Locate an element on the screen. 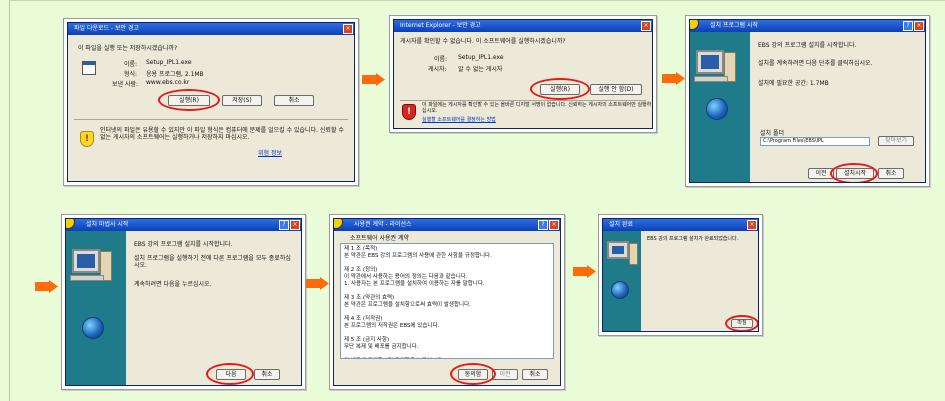  step2-publisher-label: 게시자: is located at coordinates (437, 69).